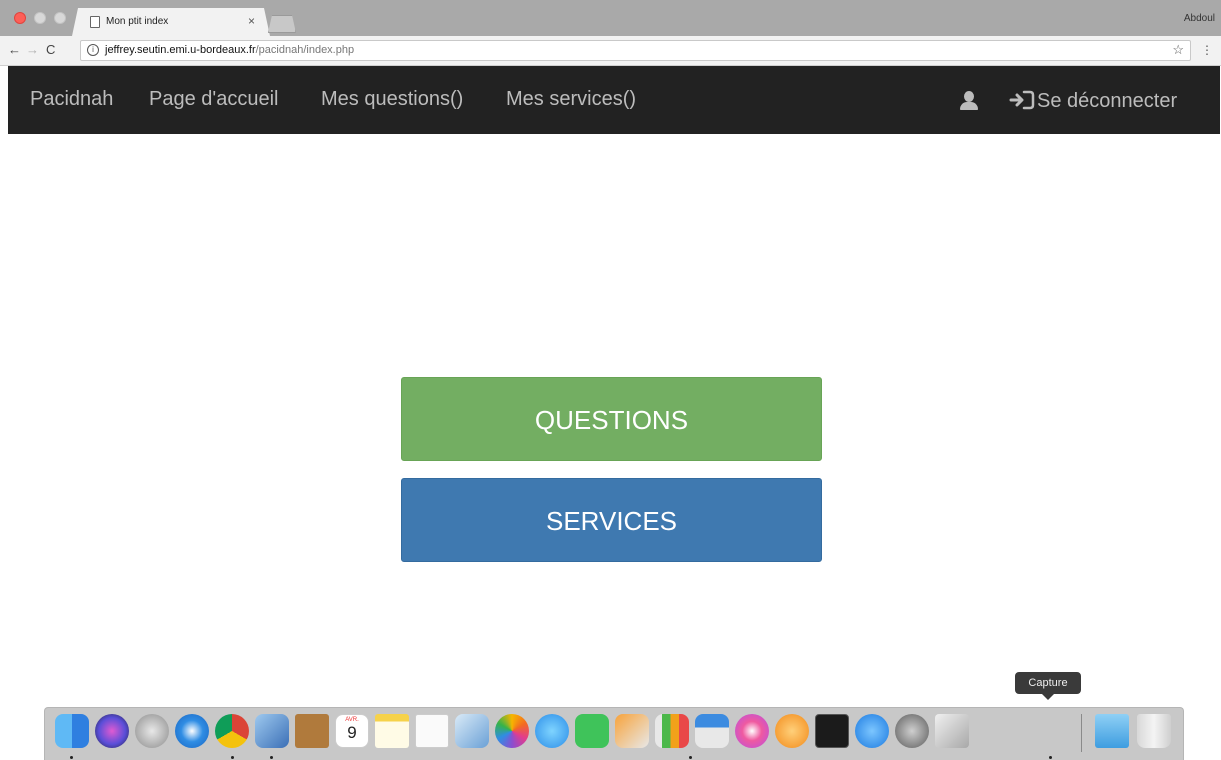  Describe the element at coordinates (872, 731) in the screenshot. I see `app-store-icon` at that location.